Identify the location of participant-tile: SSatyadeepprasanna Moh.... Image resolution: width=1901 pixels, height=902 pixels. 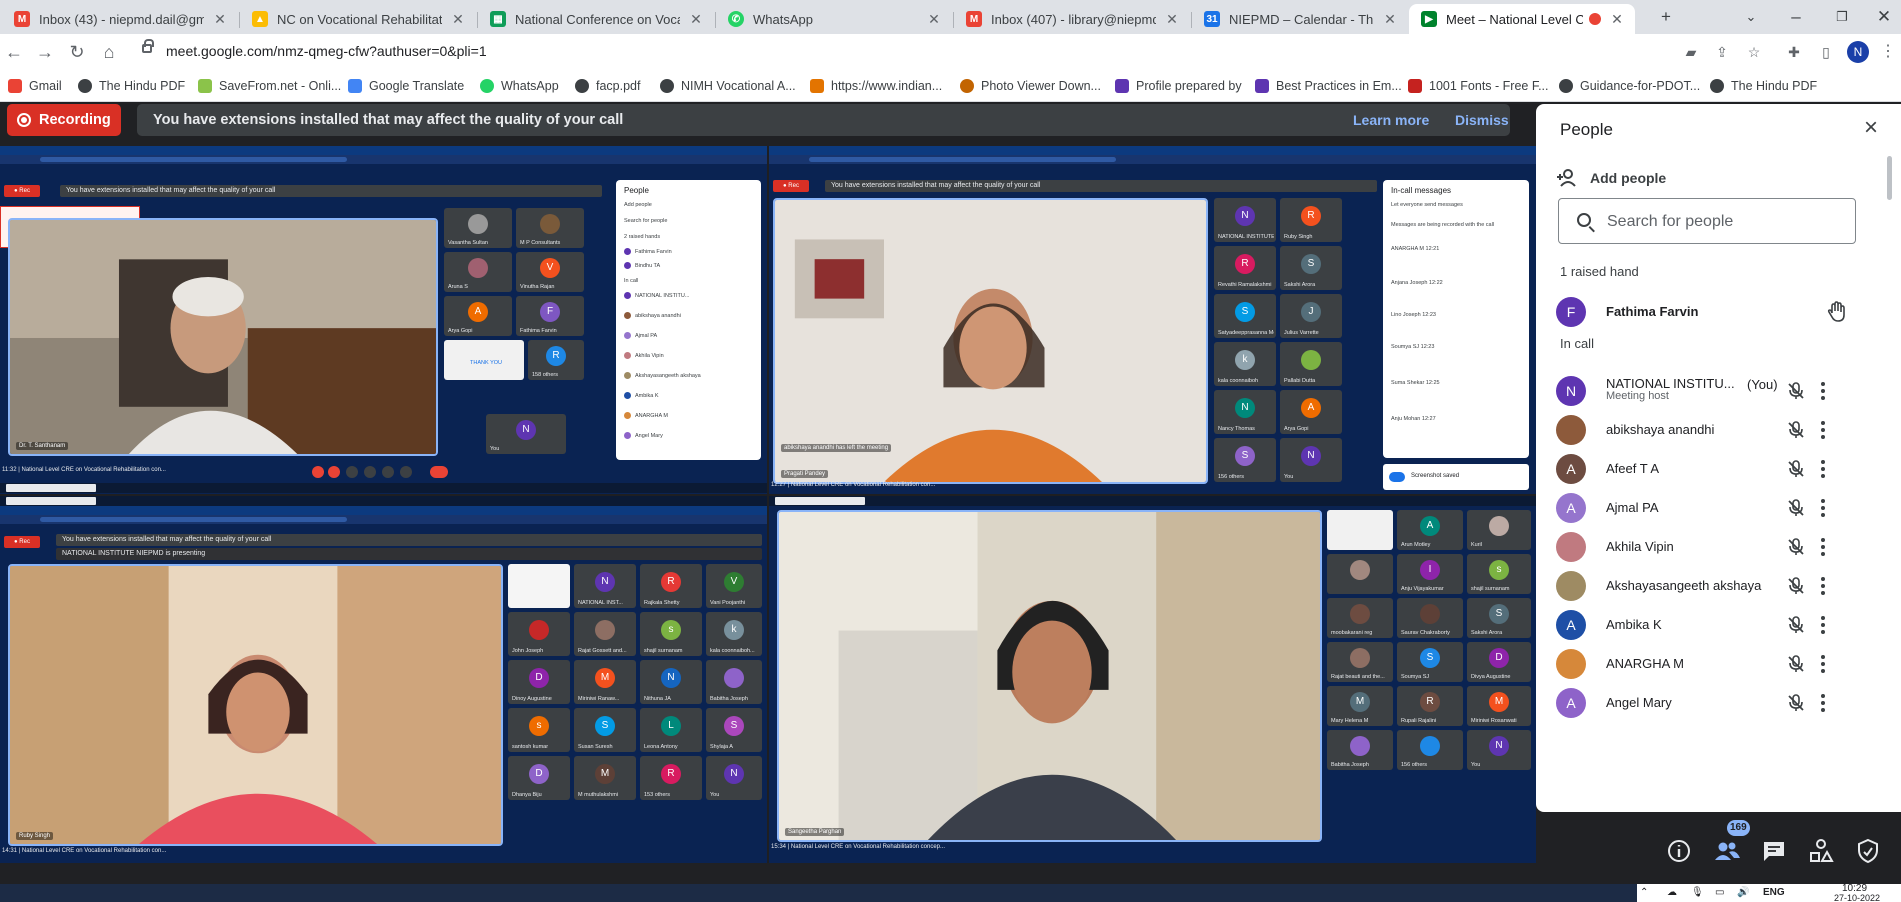
(1245, 316).